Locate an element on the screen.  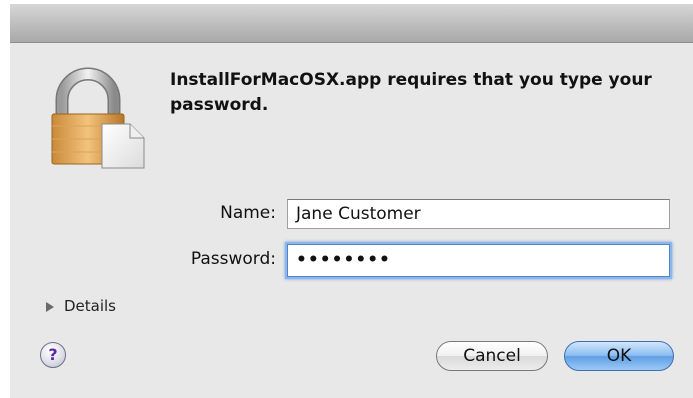
details-label: Details is located at coordinates (90, 306).